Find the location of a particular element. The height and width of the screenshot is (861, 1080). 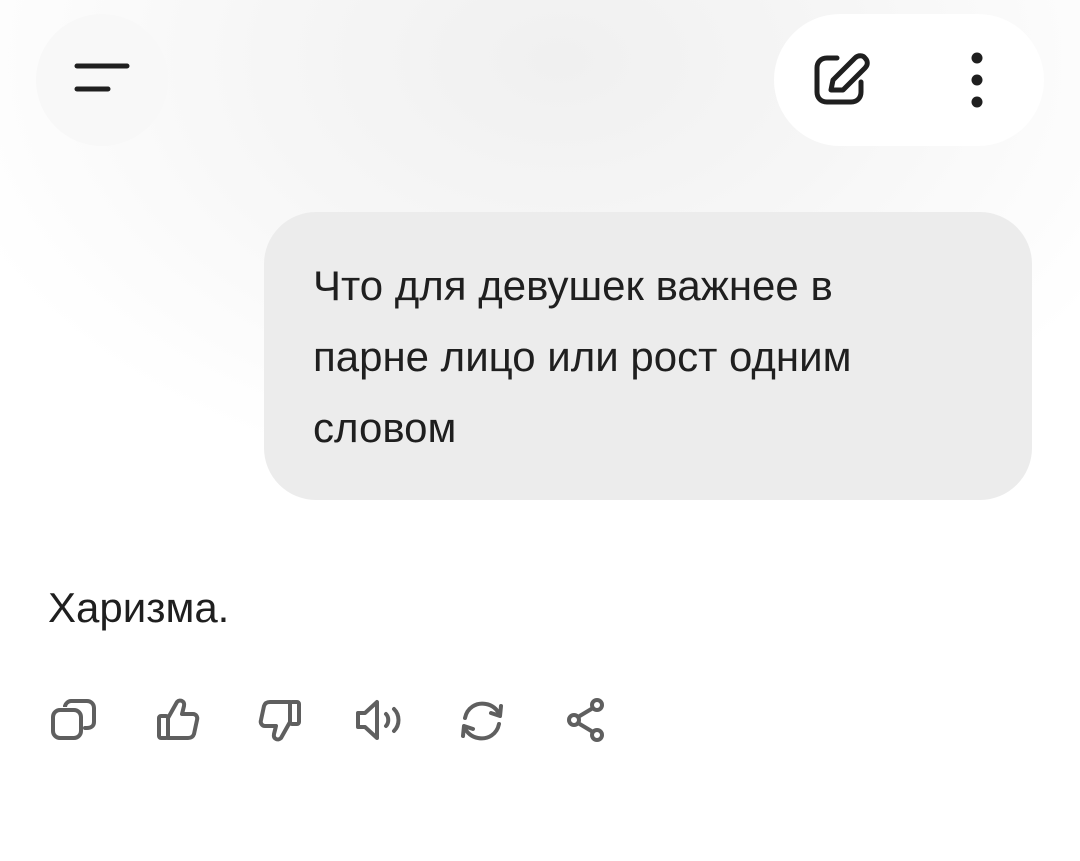

menu-button is located at coordinates (102, 80).